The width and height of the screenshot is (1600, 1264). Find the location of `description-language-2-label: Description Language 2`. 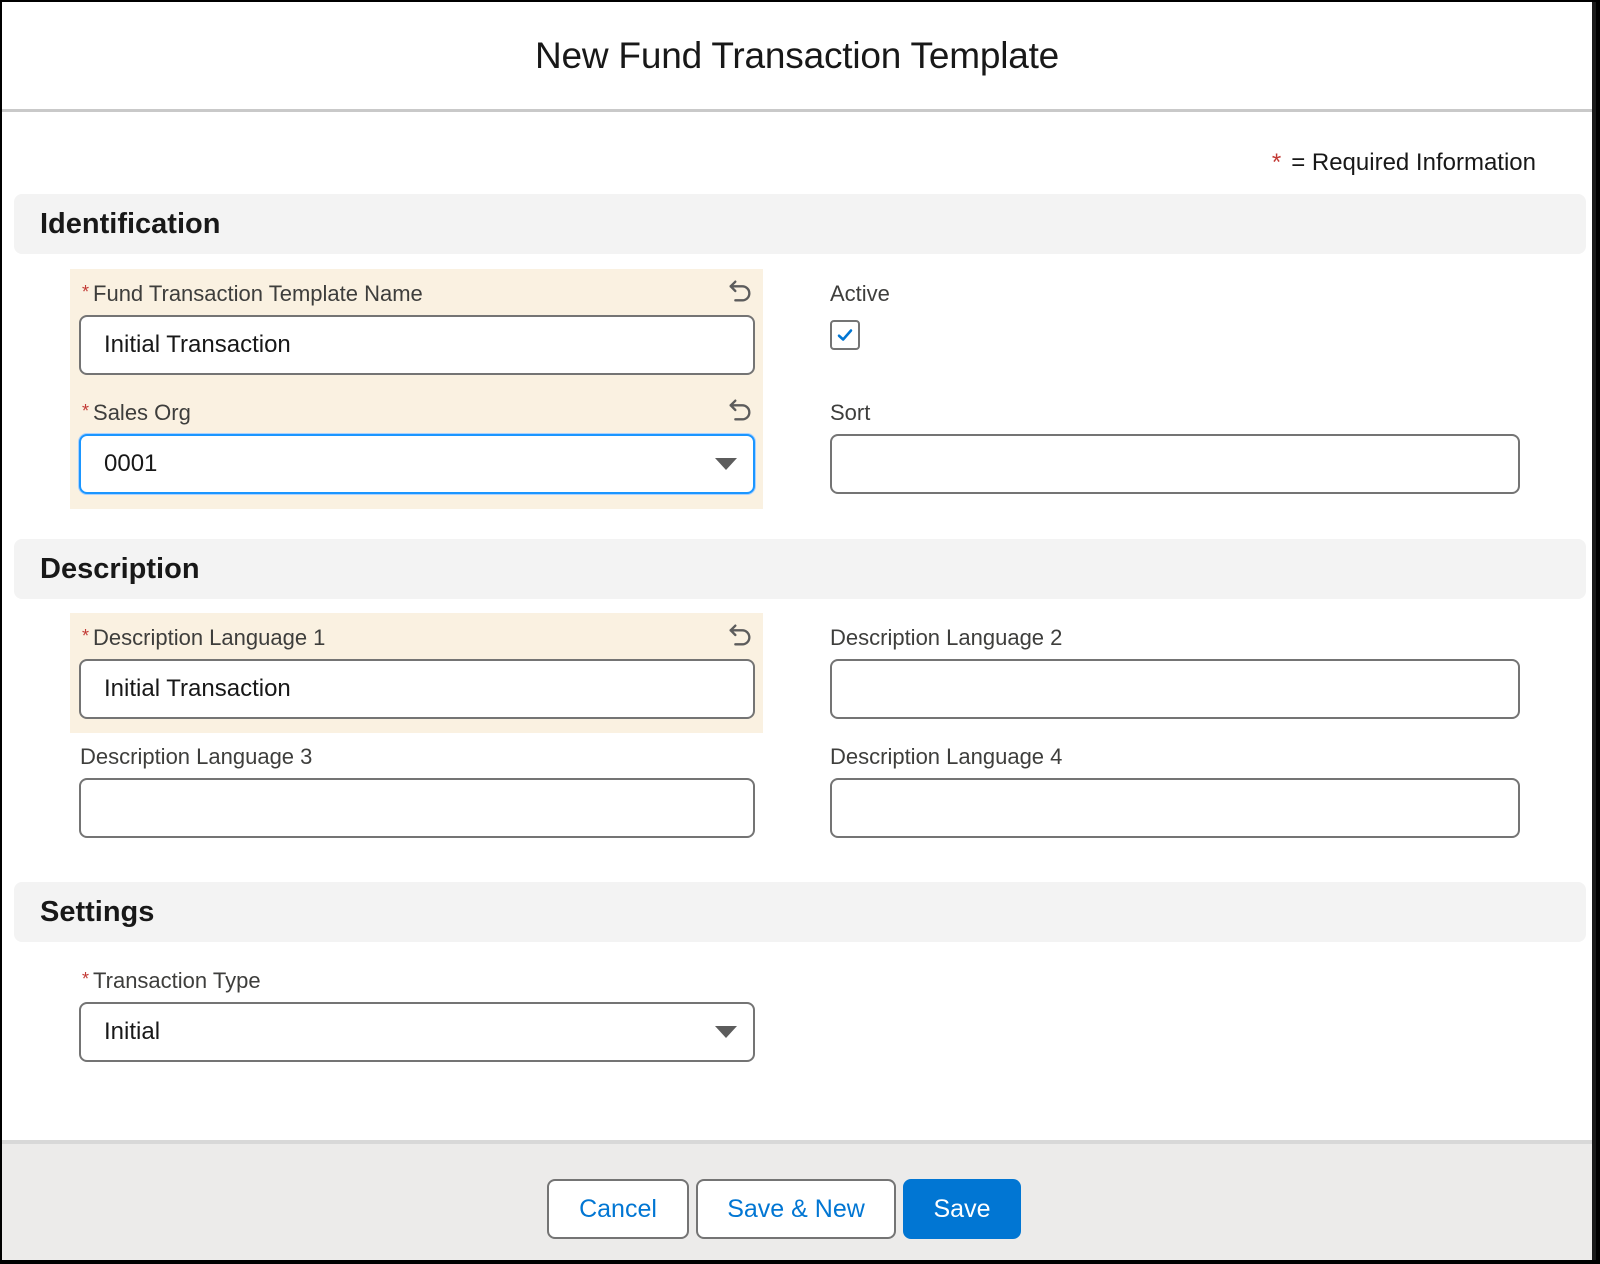

description-language-2-label: Description Language 2 is located at coordinates (946, 637).